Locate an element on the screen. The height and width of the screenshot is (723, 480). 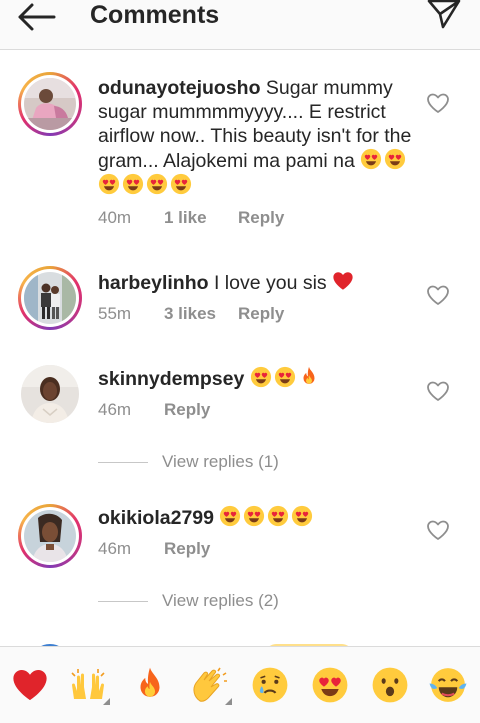
comment-meta: 40m 1 like Reply is located at coordinates (191, 218).